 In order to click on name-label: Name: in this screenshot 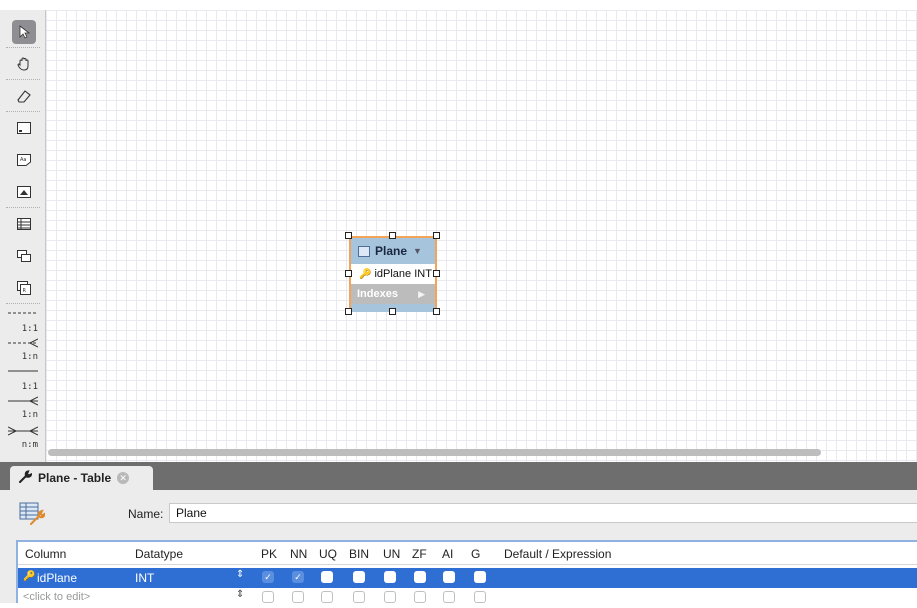, I will do `click(146, 514)`.